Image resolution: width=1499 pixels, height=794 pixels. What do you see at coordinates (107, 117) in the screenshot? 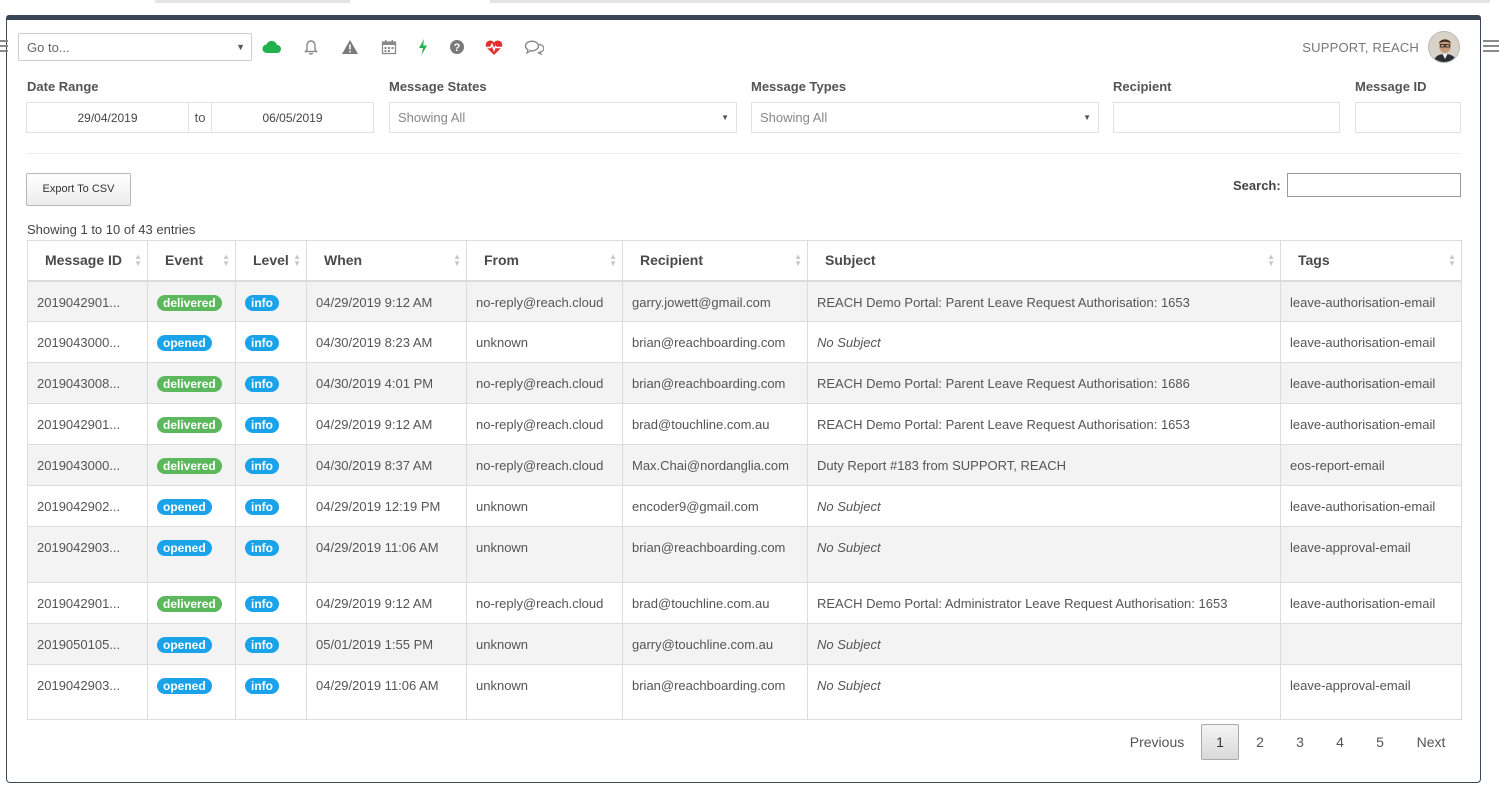
I see `date-from-input: 29/04/2019` at bounding box center [107, 117].